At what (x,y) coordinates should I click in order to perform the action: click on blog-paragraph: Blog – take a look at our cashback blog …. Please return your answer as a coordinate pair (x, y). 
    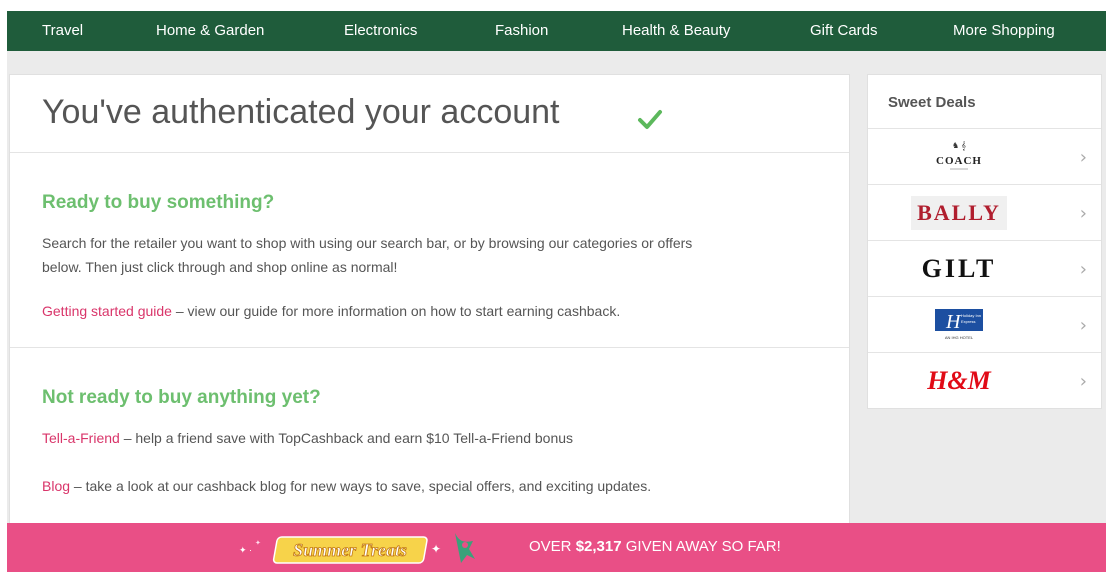
    Looking at the image, I should click on (346, 486).